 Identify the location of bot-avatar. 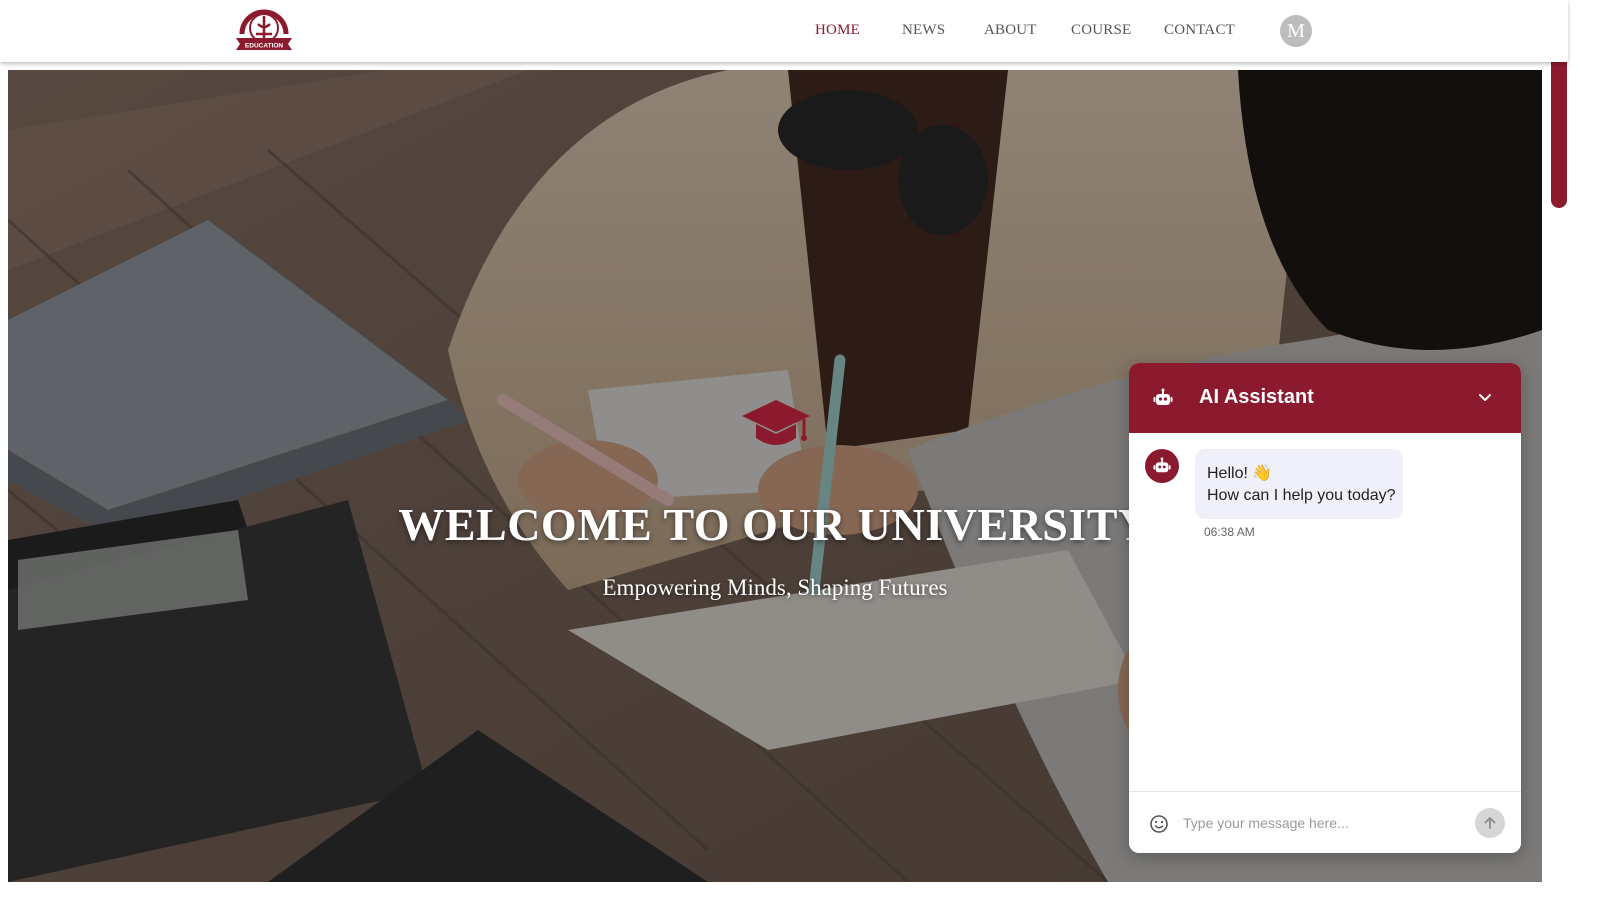
(1162, 466).